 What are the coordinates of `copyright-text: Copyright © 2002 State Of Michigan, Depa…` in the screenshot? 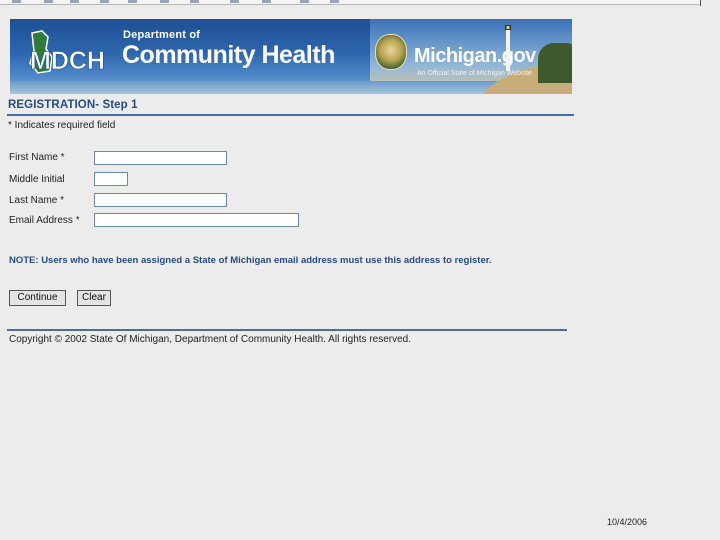 It's located at (210, 339).